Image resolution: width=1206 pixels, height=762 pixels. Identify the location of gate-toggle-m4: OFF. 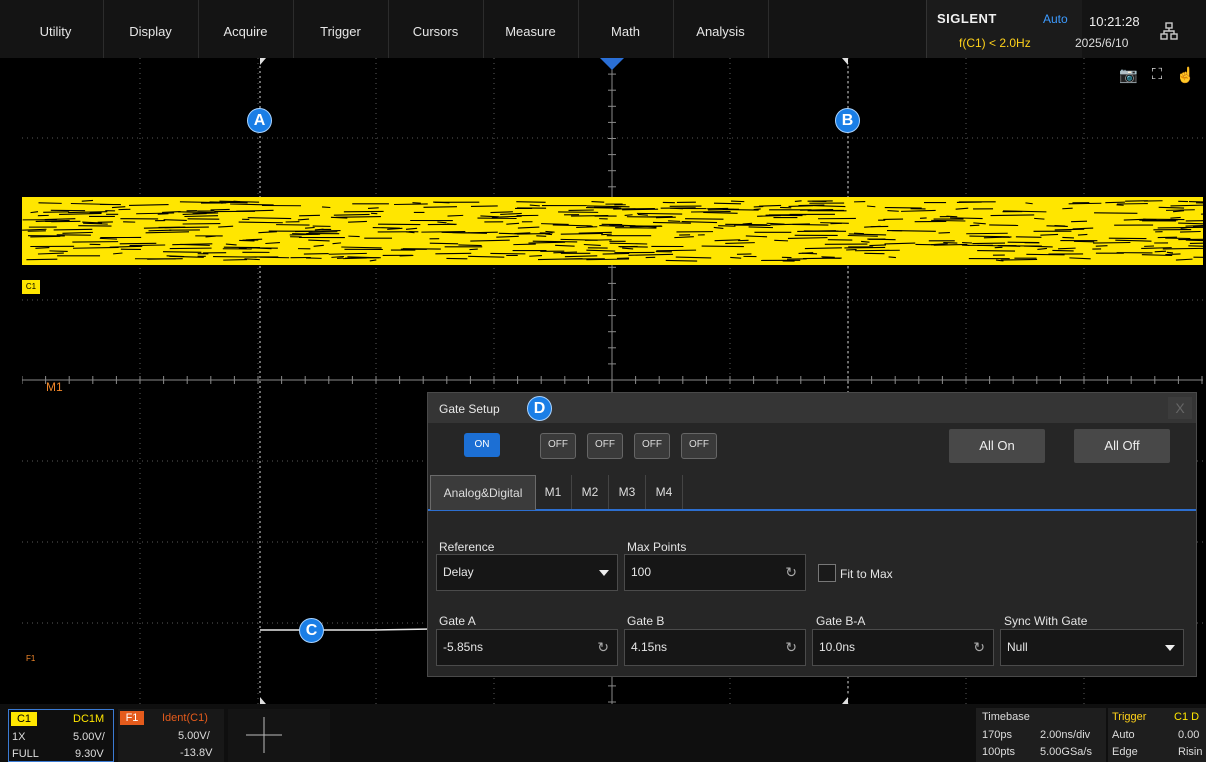
(699, 446).